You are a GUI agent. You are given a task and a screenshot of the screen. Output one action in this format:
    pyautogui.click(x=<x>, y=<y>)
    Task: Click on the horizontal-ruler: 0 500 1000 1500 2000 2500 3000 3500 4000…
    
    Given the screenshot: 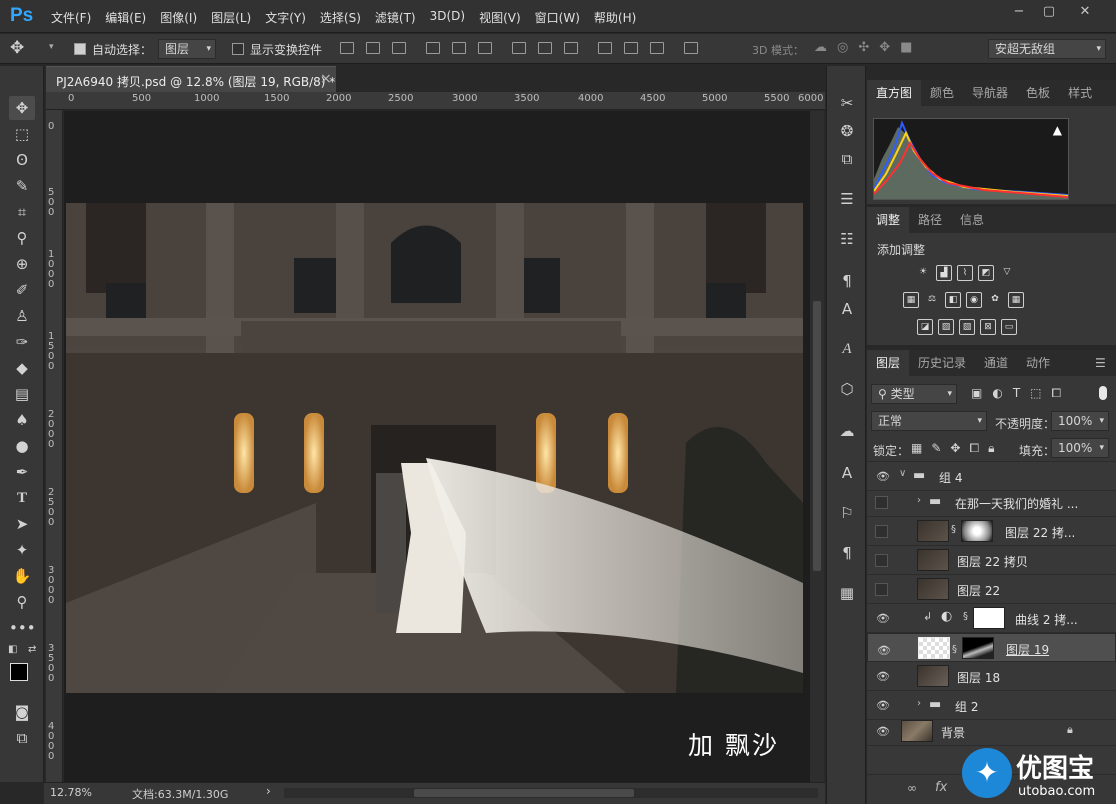 What is the action you would take?
    pyautogui.click(x=435, y=101)
    